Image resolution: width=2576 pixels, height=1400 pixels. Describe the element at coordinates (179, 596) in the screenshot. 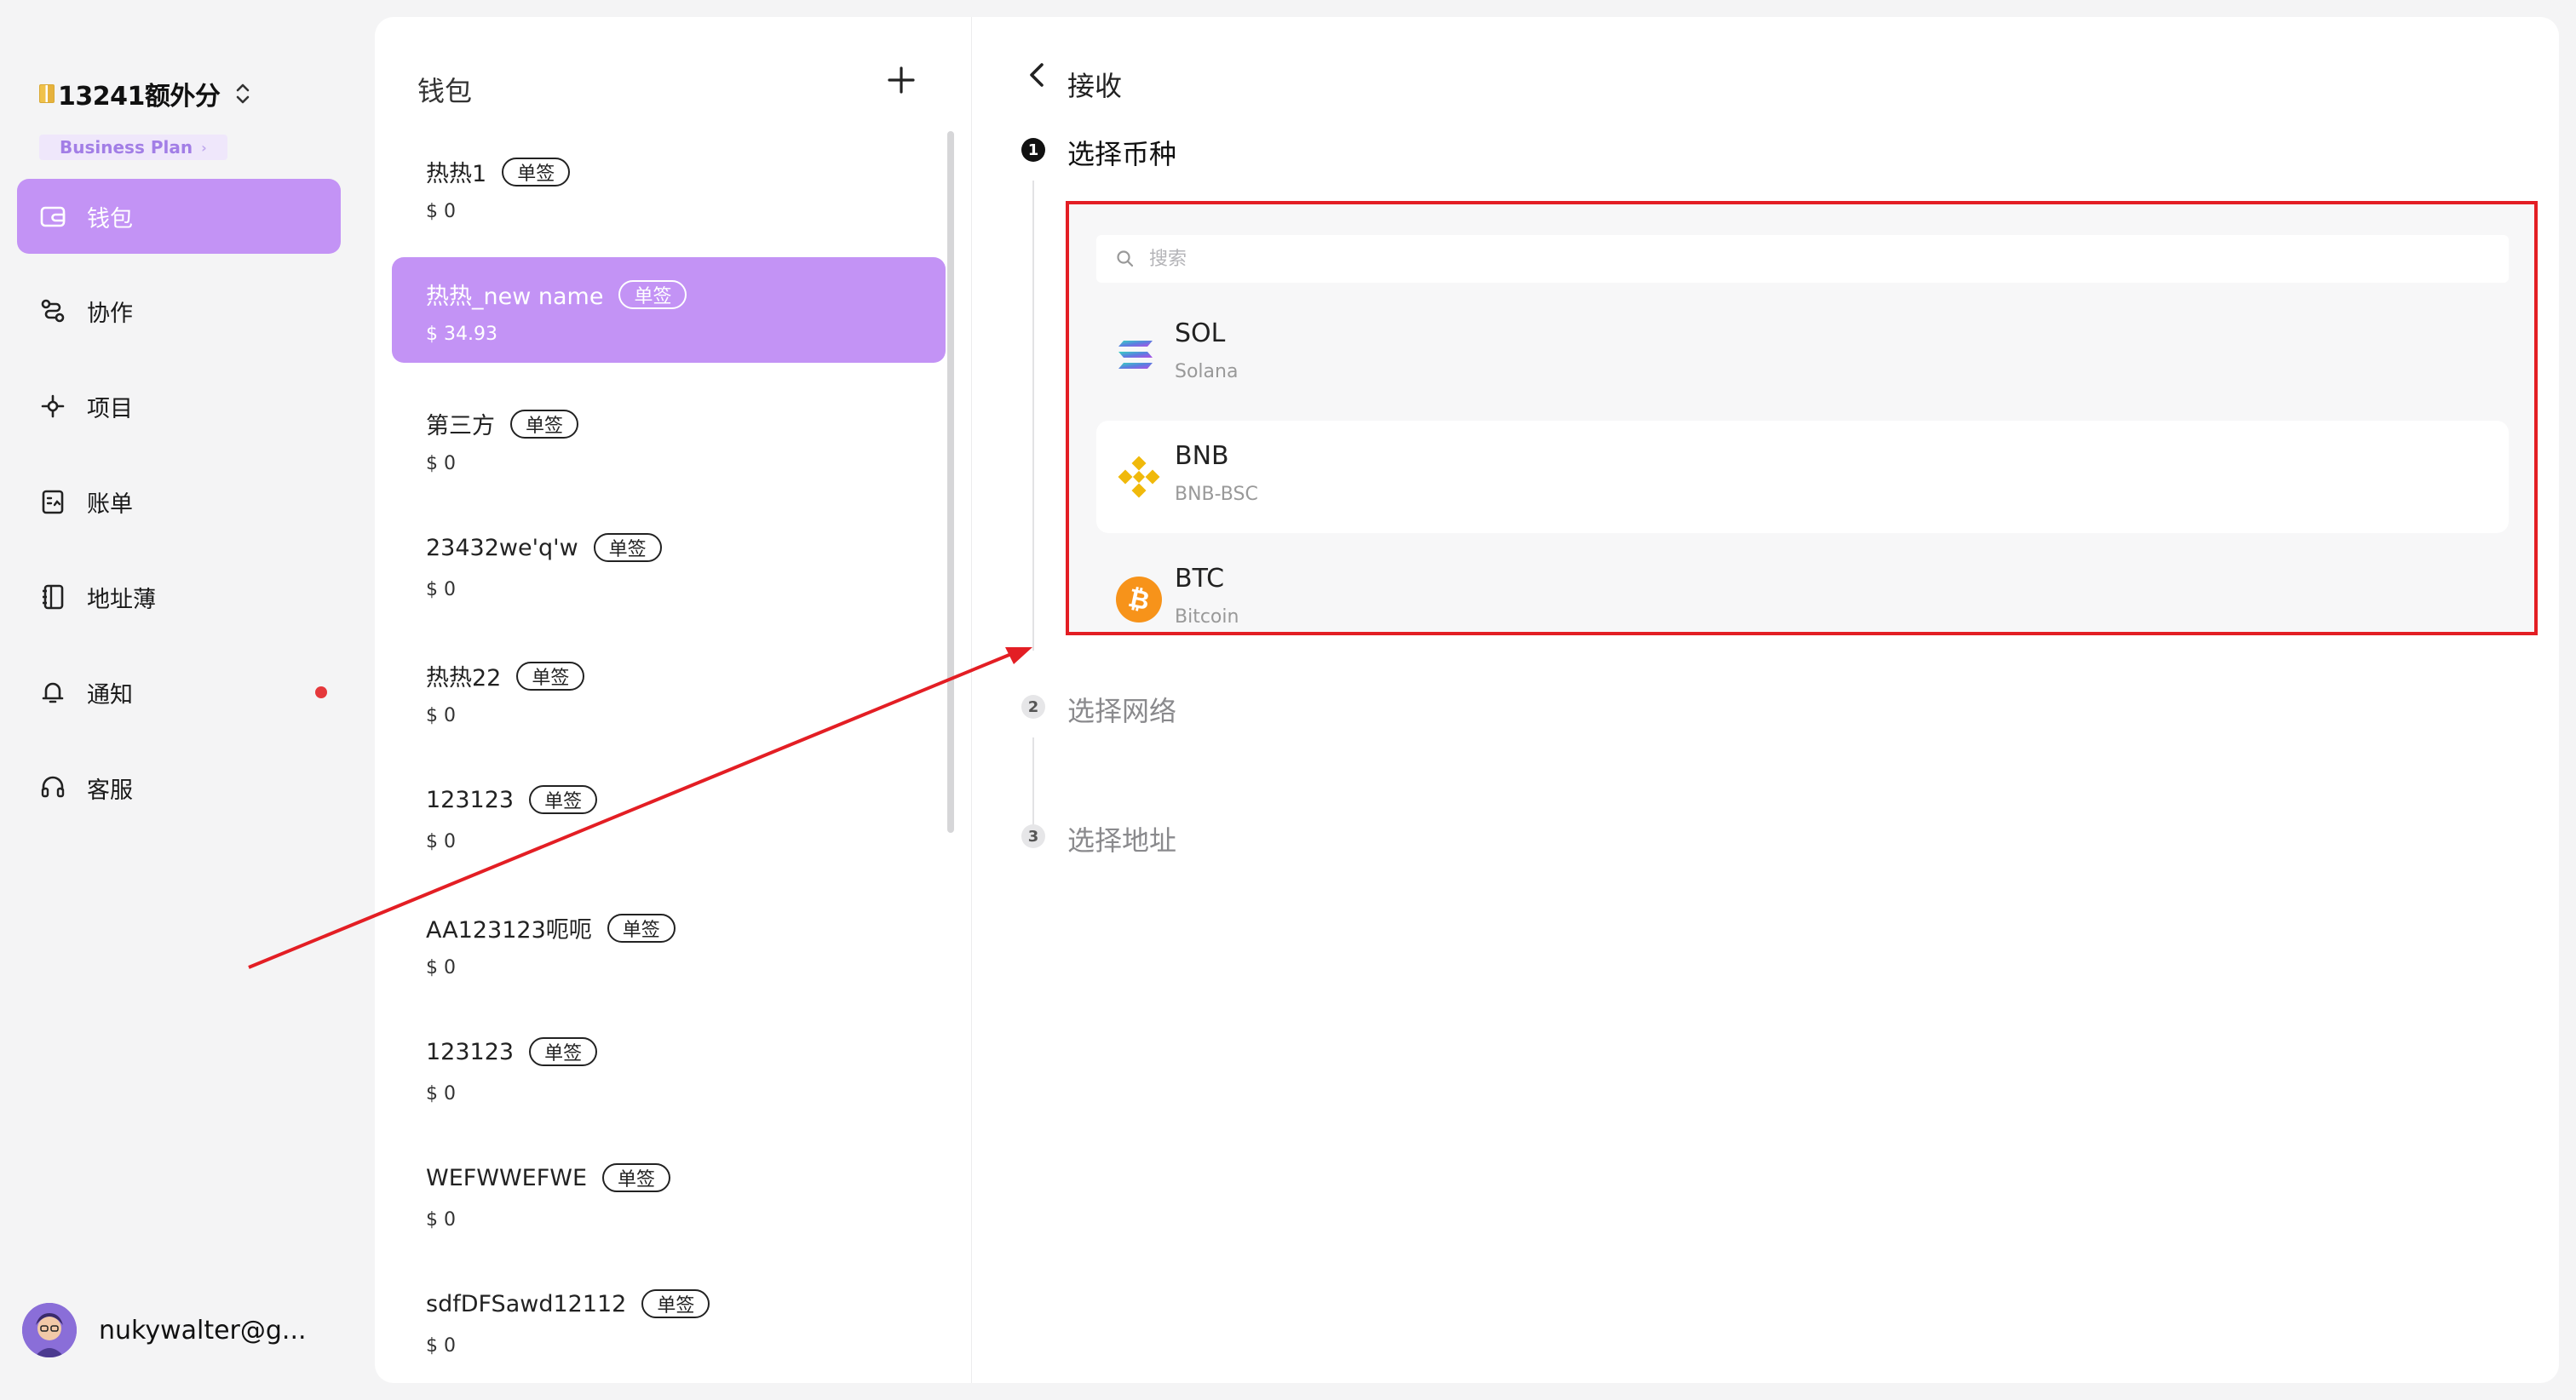

I see `sidebar-item-address-book: 地址薄` at that location.